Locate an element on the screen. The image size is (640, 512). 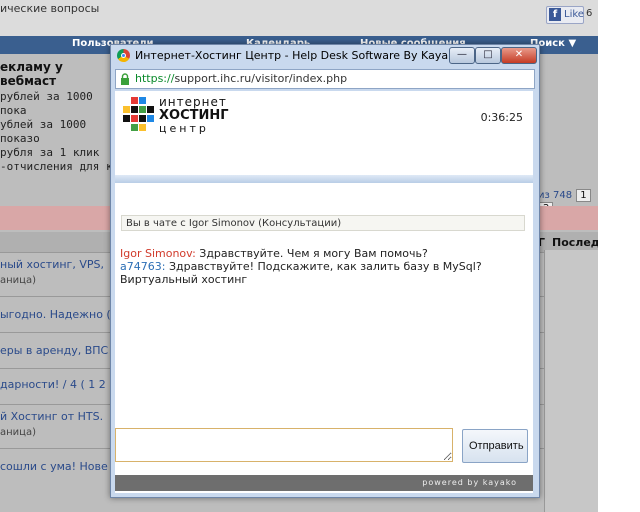
message-input is located at coordinates (284, 445).